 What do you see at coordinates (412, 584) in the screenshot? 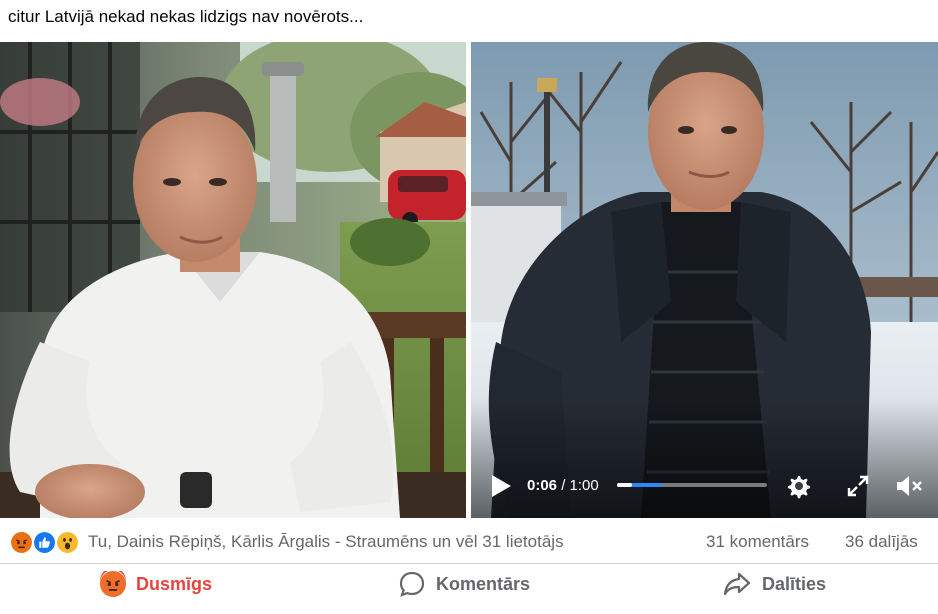
I see `comment-icon` at bounding box center [412, 584].